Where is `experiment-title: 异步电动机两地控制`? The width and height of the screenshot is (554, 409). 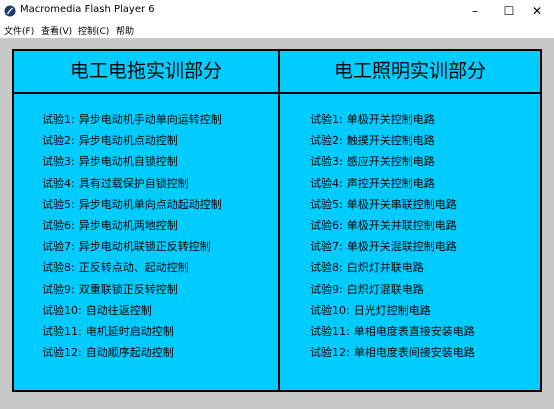 experiment-title: 异步电动机两地控制 is located at coordinates (128, 225).